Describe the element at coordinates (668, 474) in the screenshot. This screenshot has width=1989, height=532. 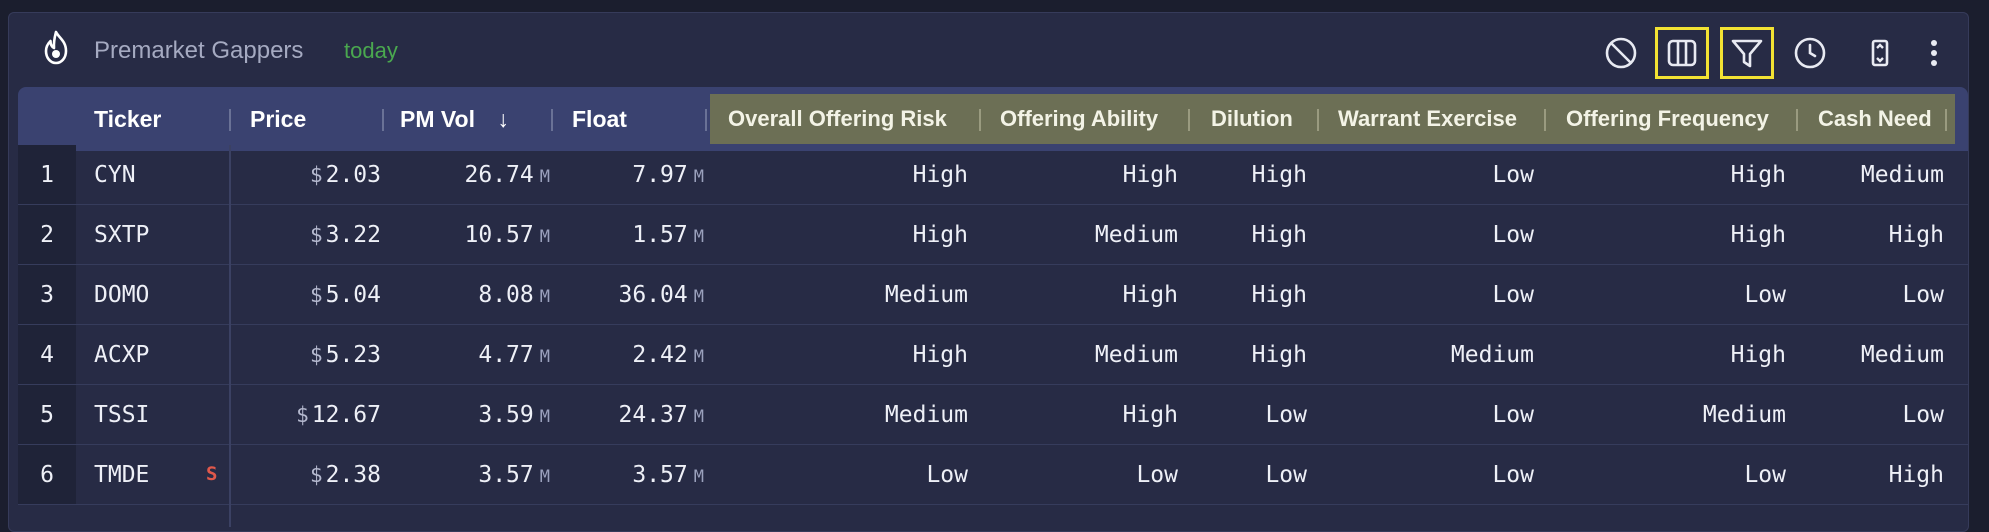
I see `cell-float: 3.57 M` at that location.